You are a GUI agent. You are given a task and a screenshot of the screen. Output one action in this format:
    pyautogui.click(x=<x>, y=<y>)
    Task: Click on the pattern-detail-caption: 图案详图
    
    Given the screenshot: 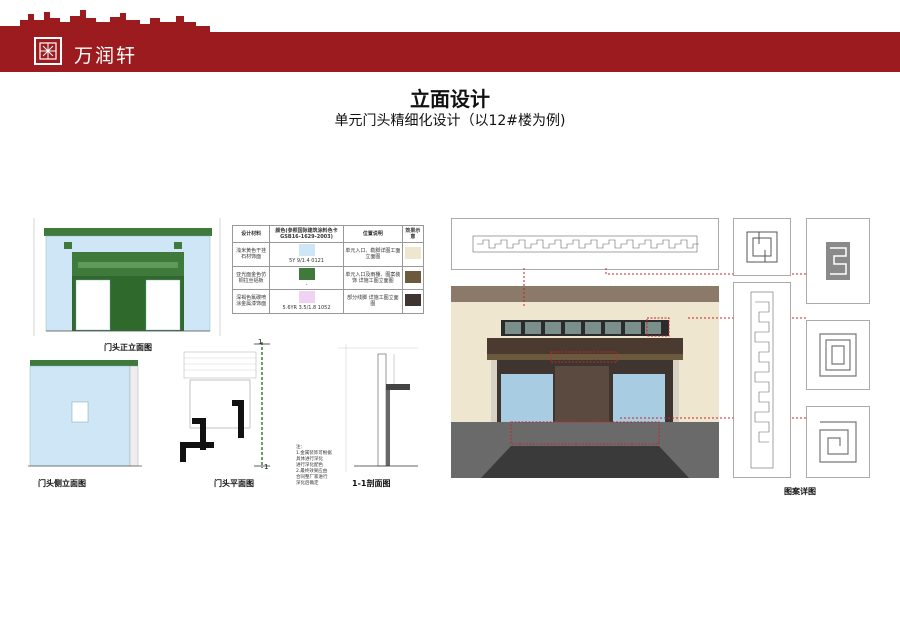 What is the action you would take?
    pyautogui.click(x=800, y=491)
    